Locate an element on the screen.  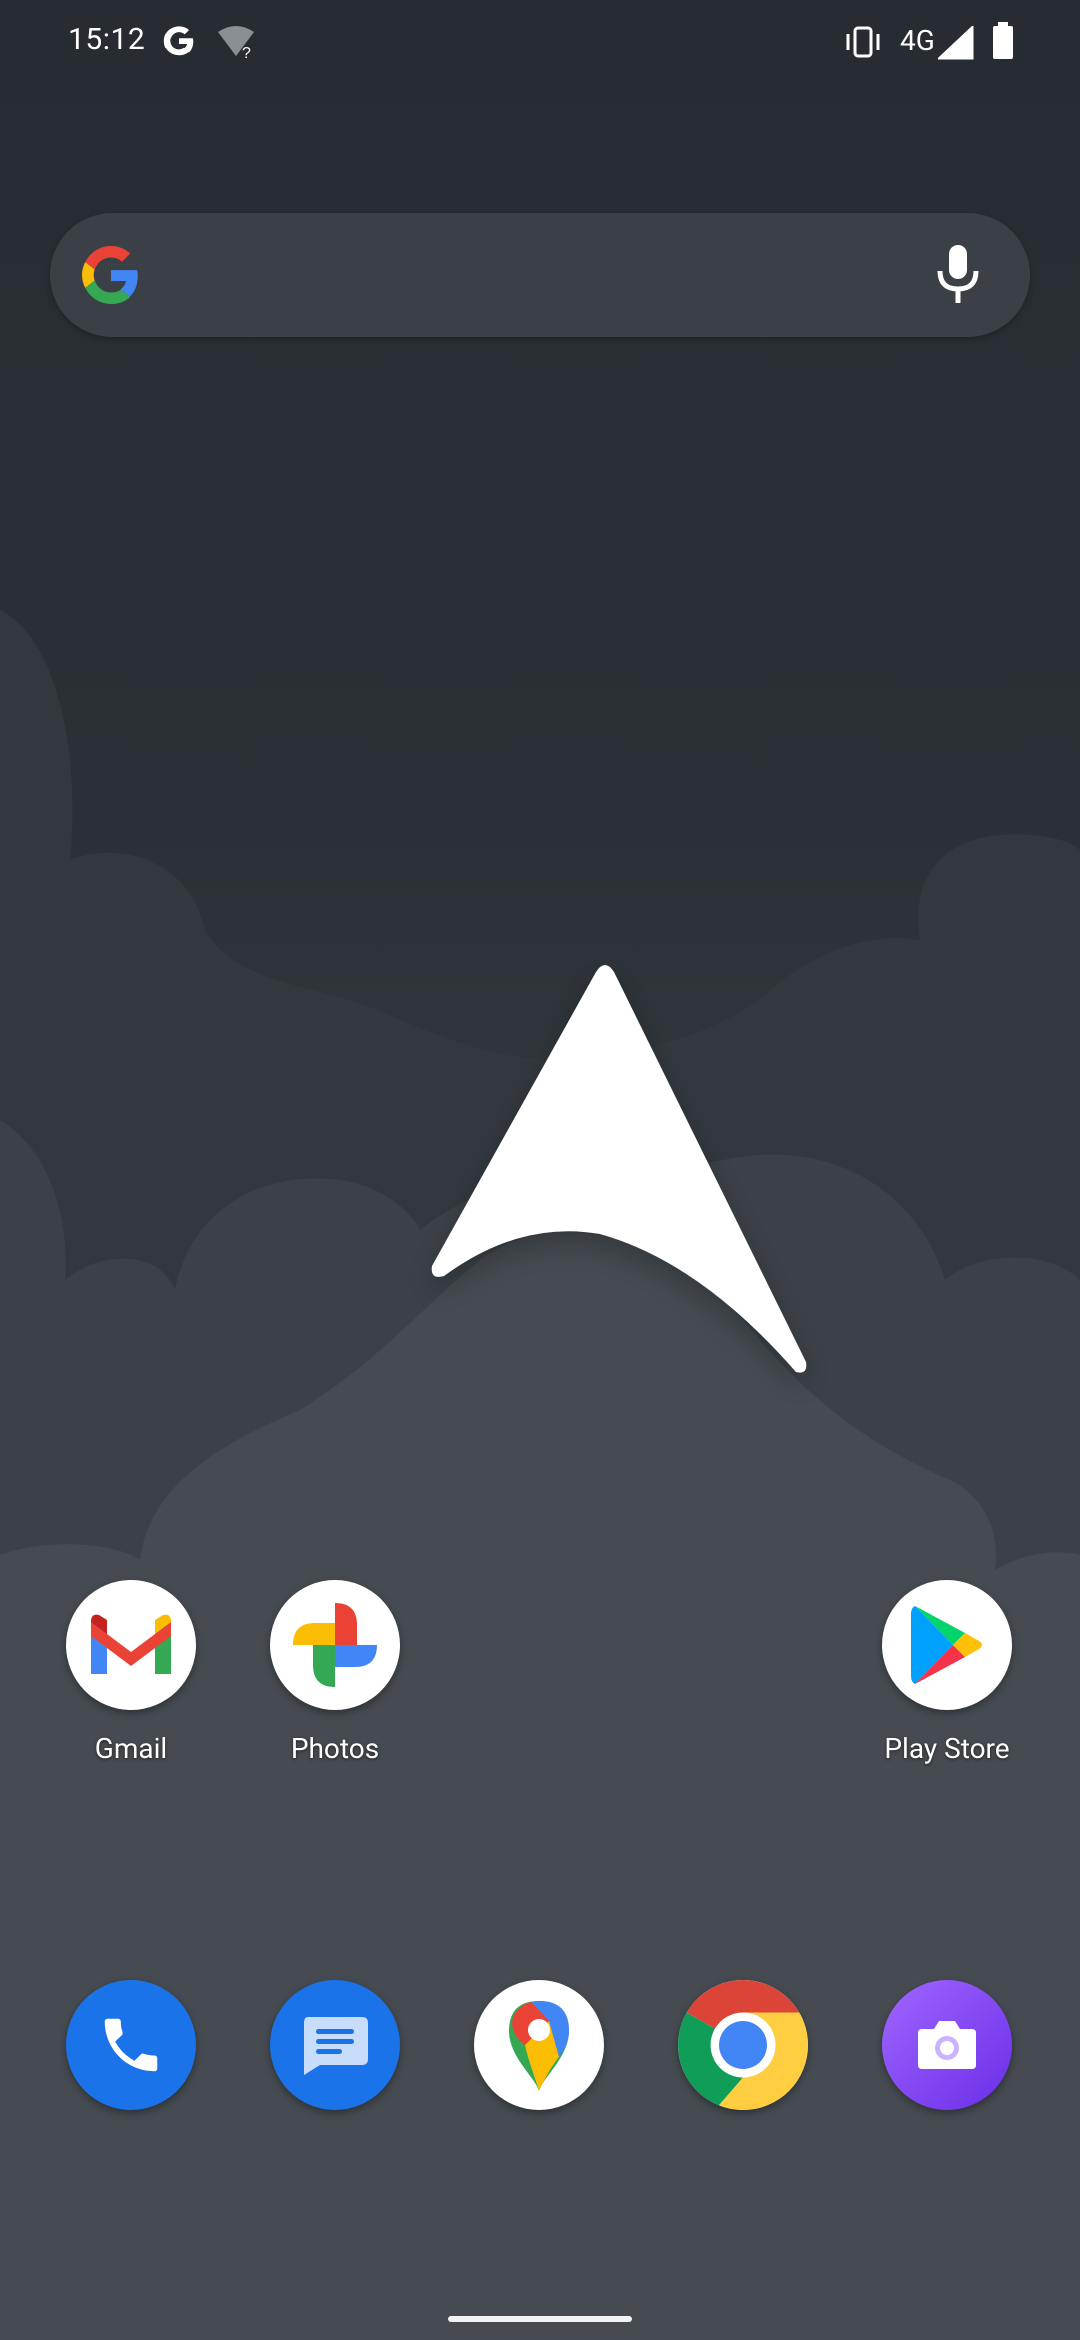
dock-messages is located at coordinates (335, 2045).